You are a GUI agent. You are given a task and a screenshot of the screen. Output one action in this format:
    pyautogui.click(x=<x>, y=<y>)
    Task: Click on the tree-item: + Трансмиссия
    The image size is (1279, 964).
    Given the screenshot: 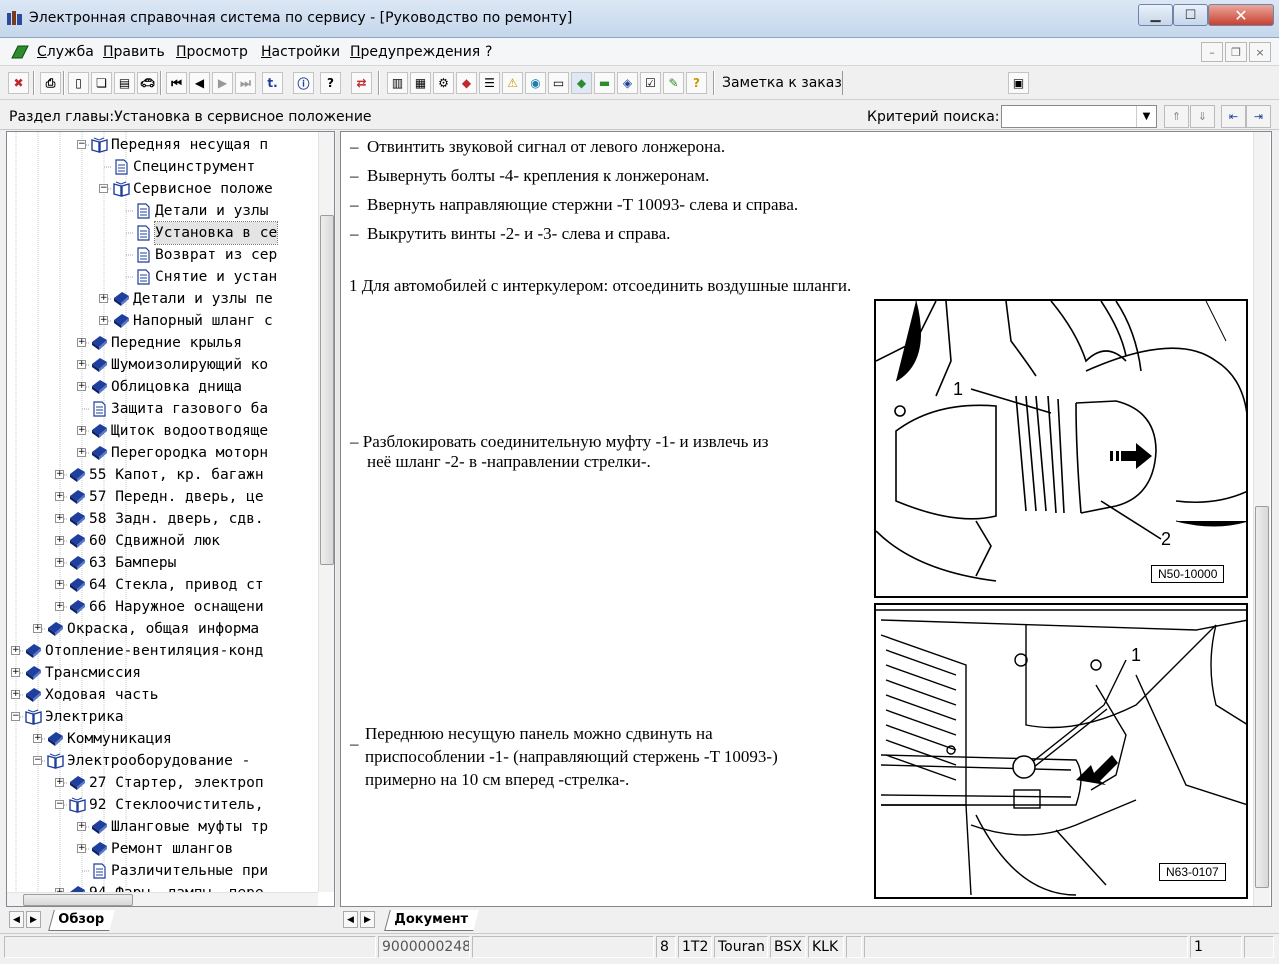 What is the action you would take?
    pyautogui.click(x=162, y=673)
    